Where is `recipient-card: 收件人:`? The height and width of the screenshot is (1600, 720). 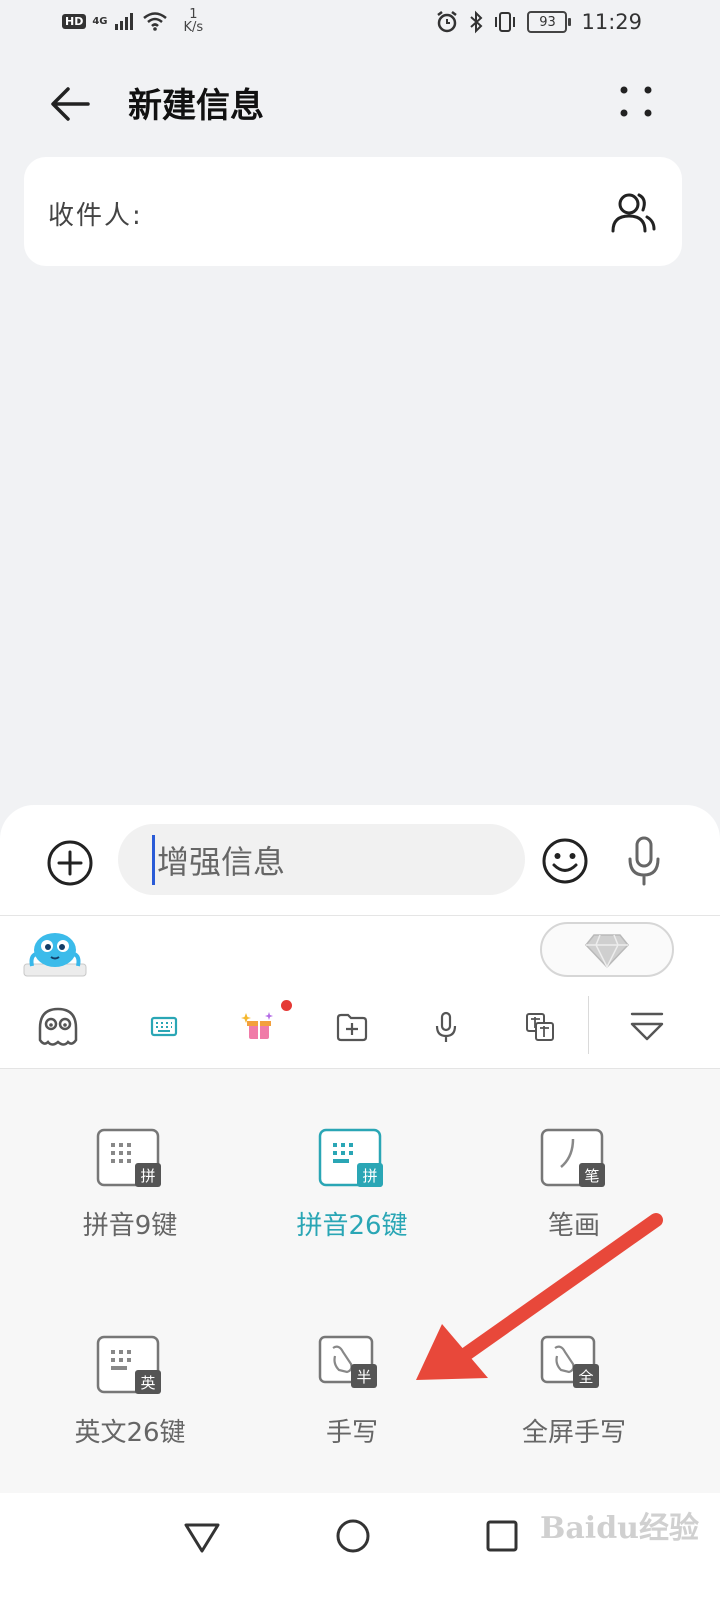 recipient-card: 收件人: is located at coordinates (353, 211).